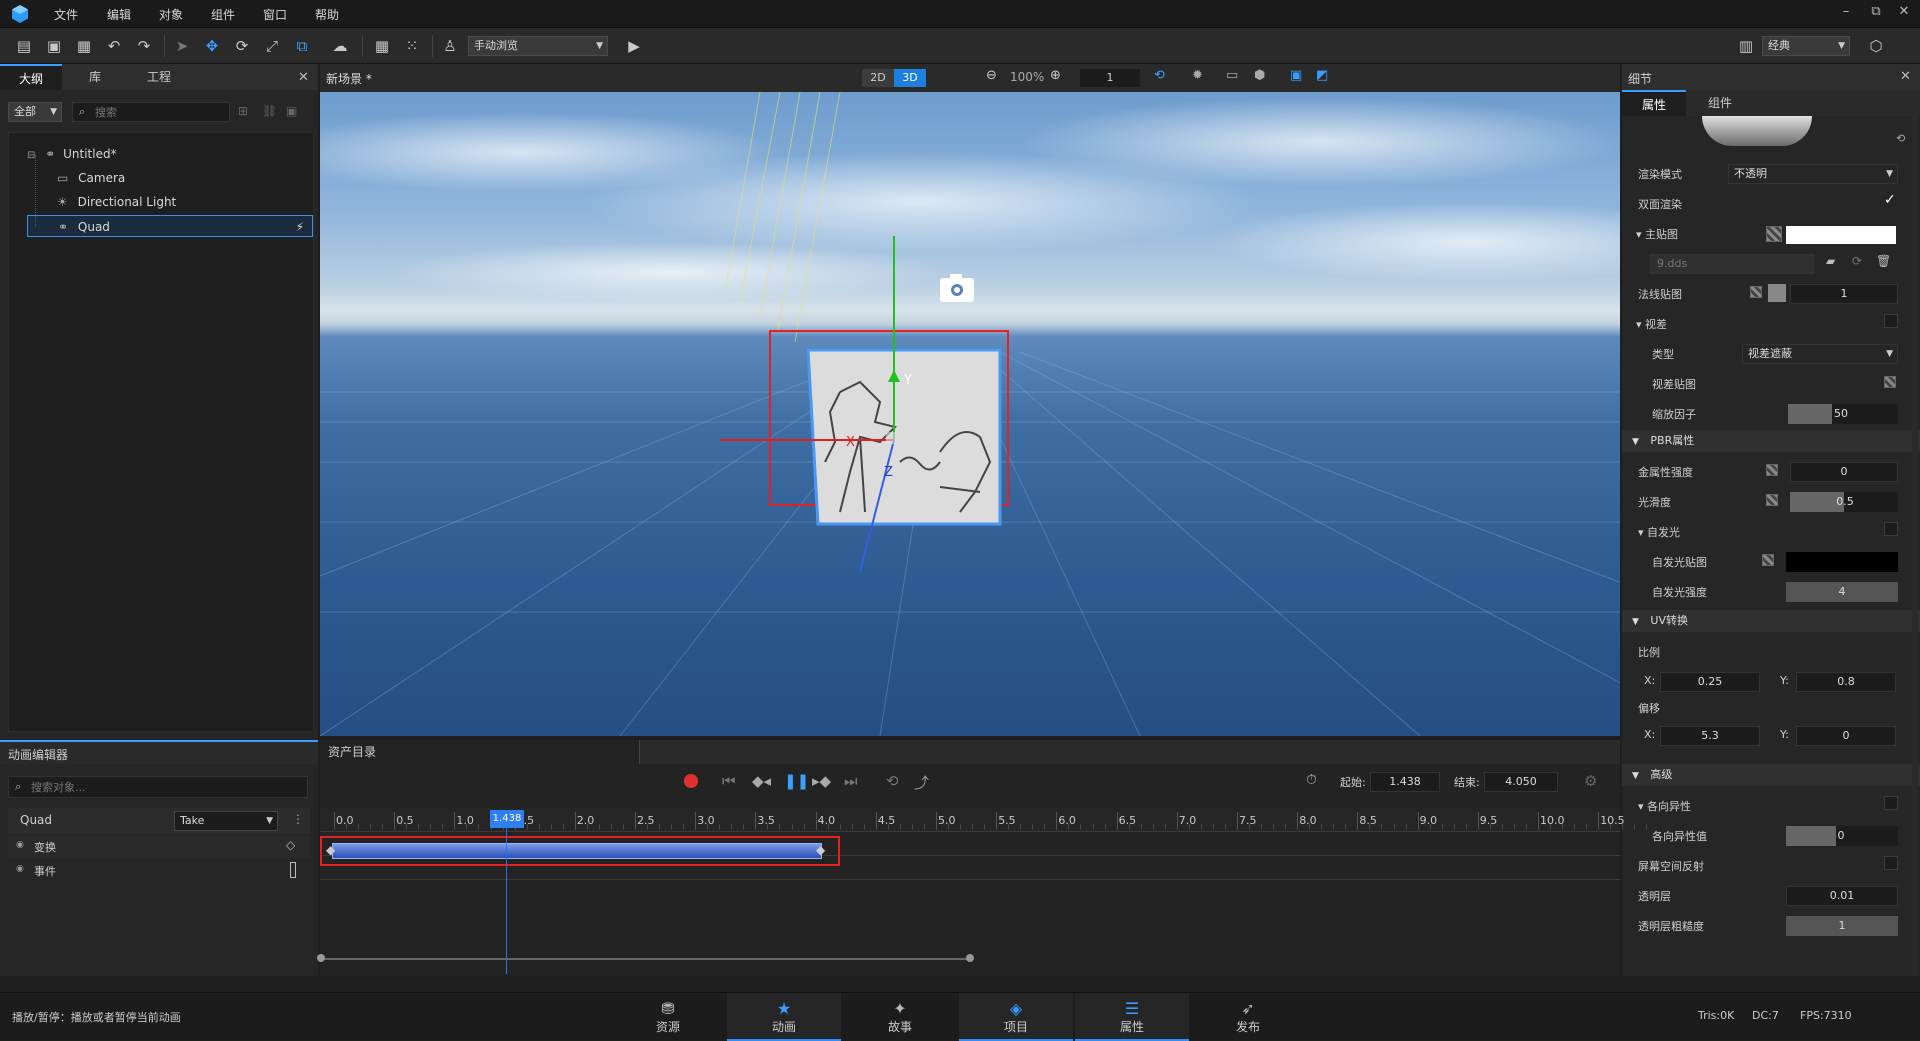 This screenshot has height=1041, width=1920. I want to click on emissive-strength-slider: 4, so click(1842, 592).